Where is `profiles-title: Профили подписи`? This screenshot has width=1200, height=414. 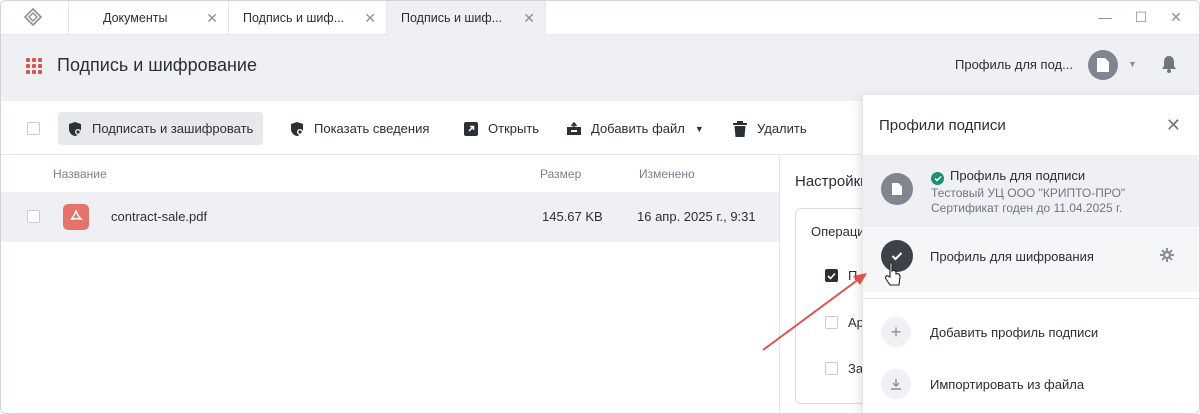
profiles-title: Профили подписи is located at coordinates (942, 125).